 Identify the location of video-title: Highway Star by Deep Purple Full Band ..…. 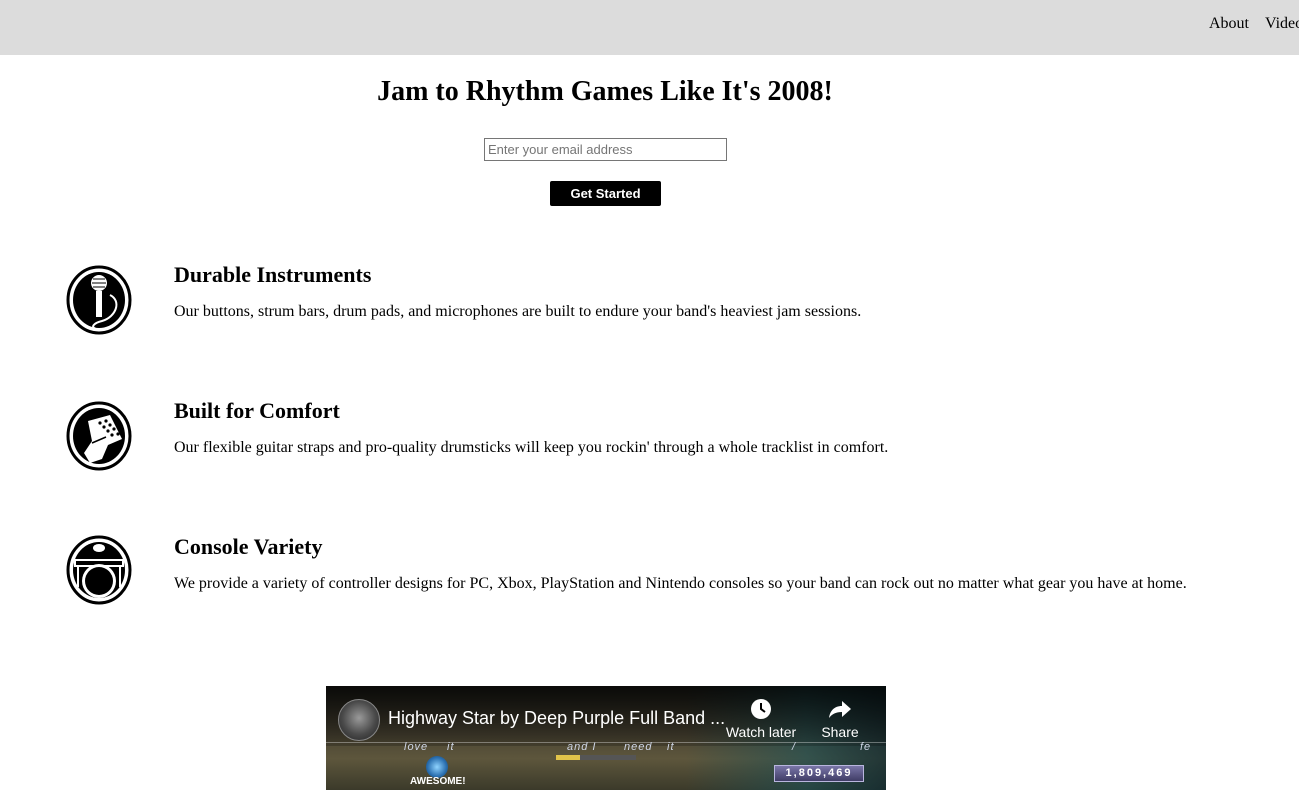
(556, 718).